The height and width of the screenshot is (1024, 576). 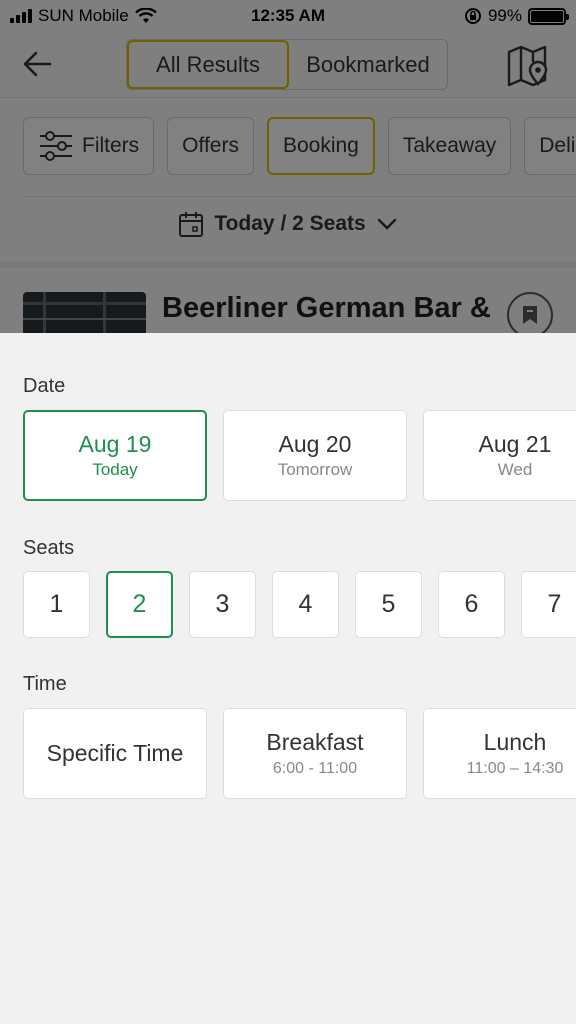 What do you see at coordinates (315, 768) in the screenshot?
I see `time-sub: 6:00 - 11:00` at bounding box center [315, 768].